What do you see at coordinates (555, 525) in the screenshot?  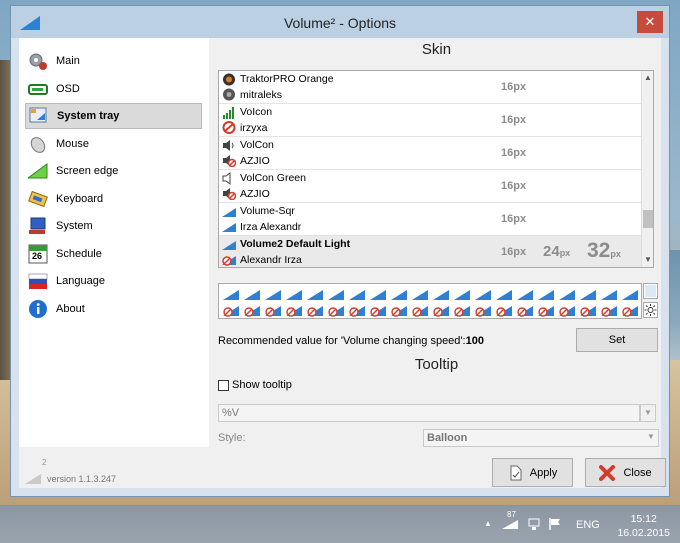 I see `action-center-flag-icon` at bounding box center [555, 525].